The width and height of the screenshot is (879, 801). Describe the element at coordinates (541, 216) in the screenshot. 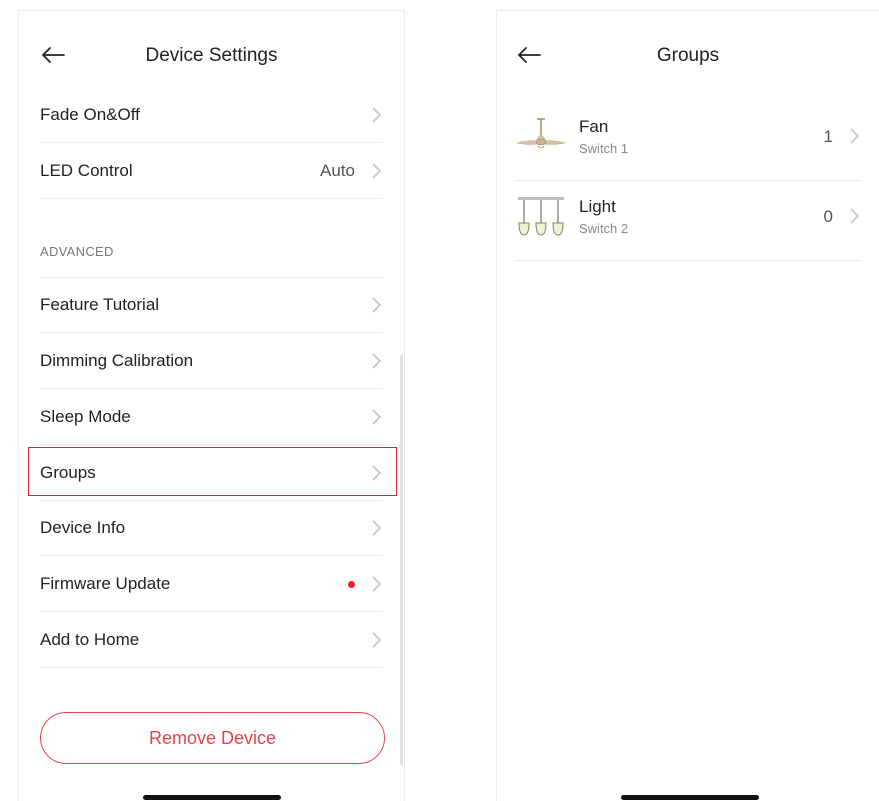

I see `pendant-lights-icon` at that location.